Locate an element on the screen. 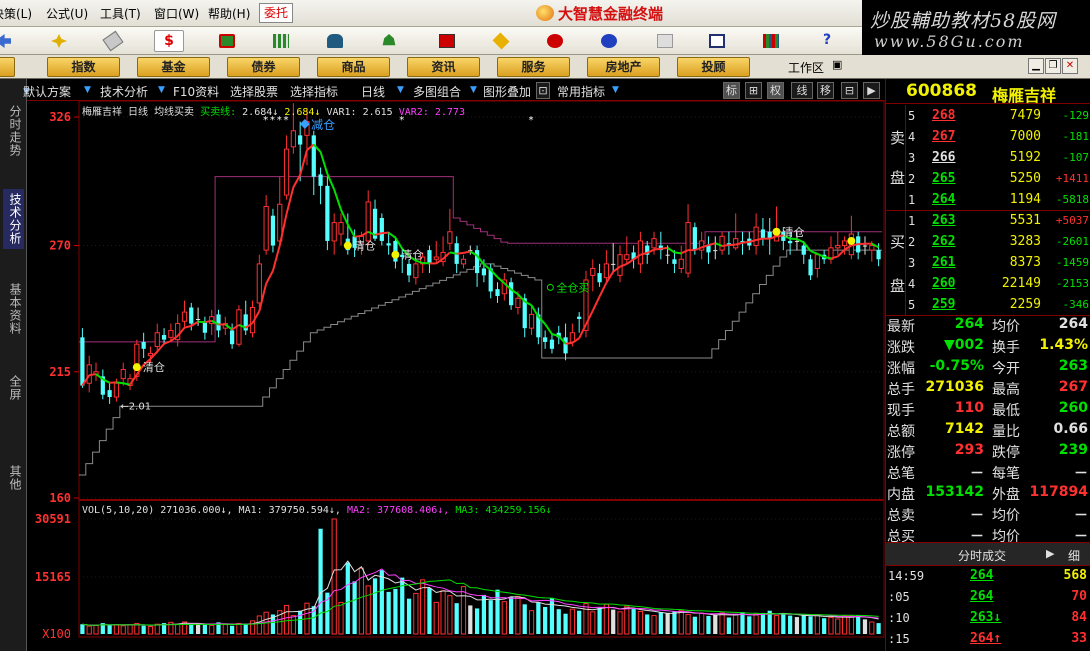 This screenshot has height=651, width=1090. top-star-marker: * is located at coordinates (531, 120).